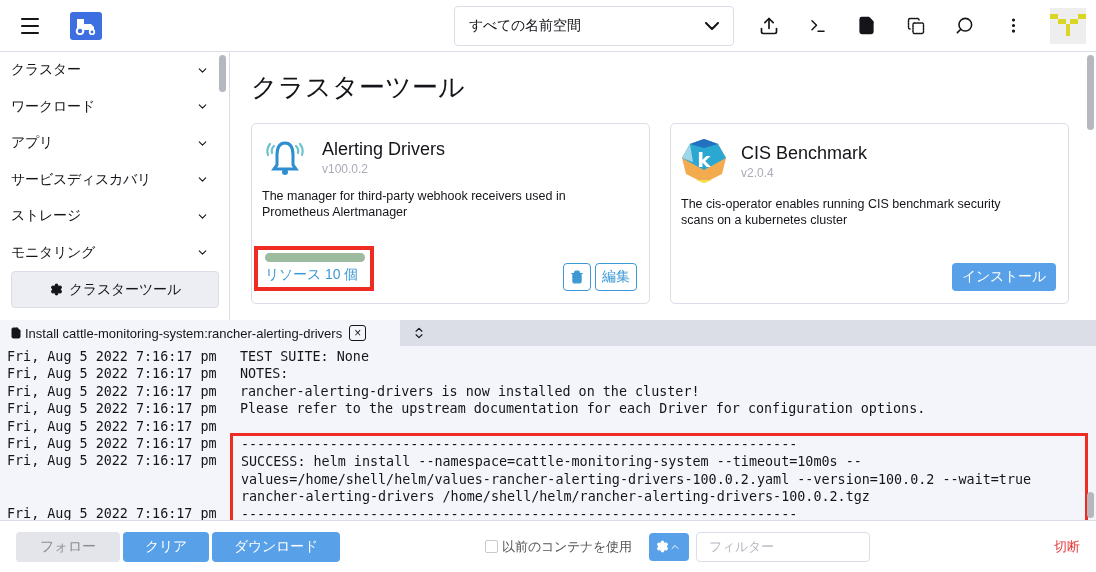 The image size is (1096, 572). Describe the element at coordinates (358, 87) in the screenshot. I see `page-title: クラスターツール` at that location.